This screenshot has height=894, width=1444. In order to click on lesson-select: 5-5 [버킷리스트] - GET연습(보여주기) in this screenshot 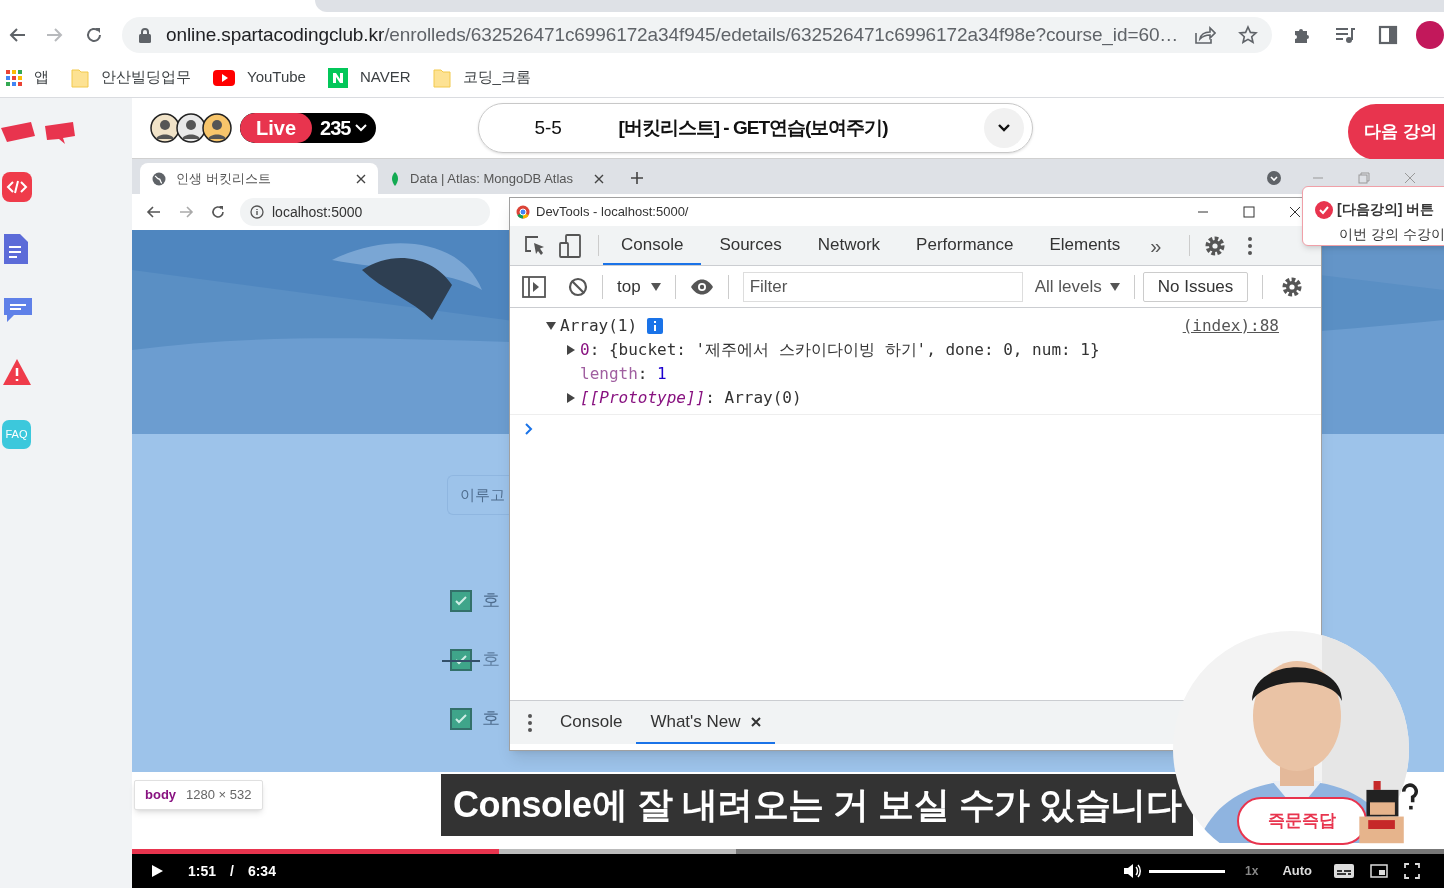, I will do `click(756, 128)`.